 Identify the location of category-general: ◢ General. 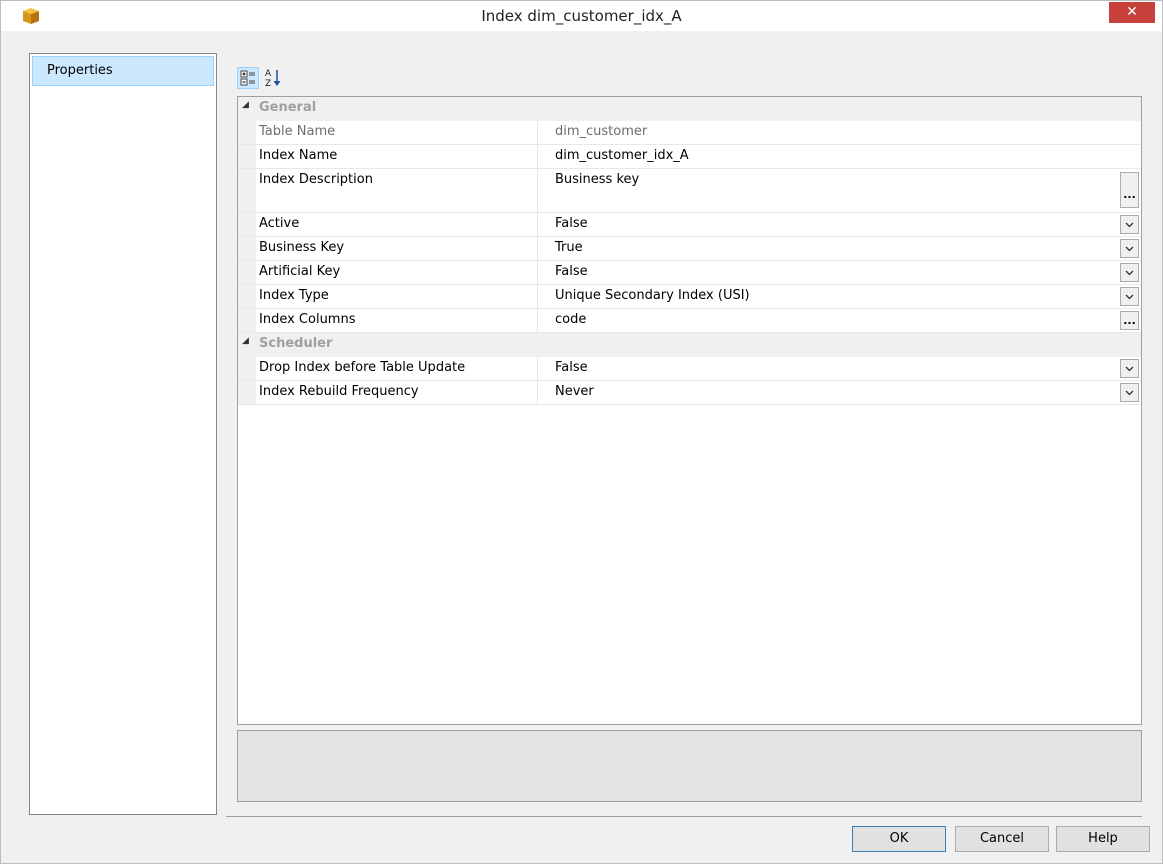
(689, 109).